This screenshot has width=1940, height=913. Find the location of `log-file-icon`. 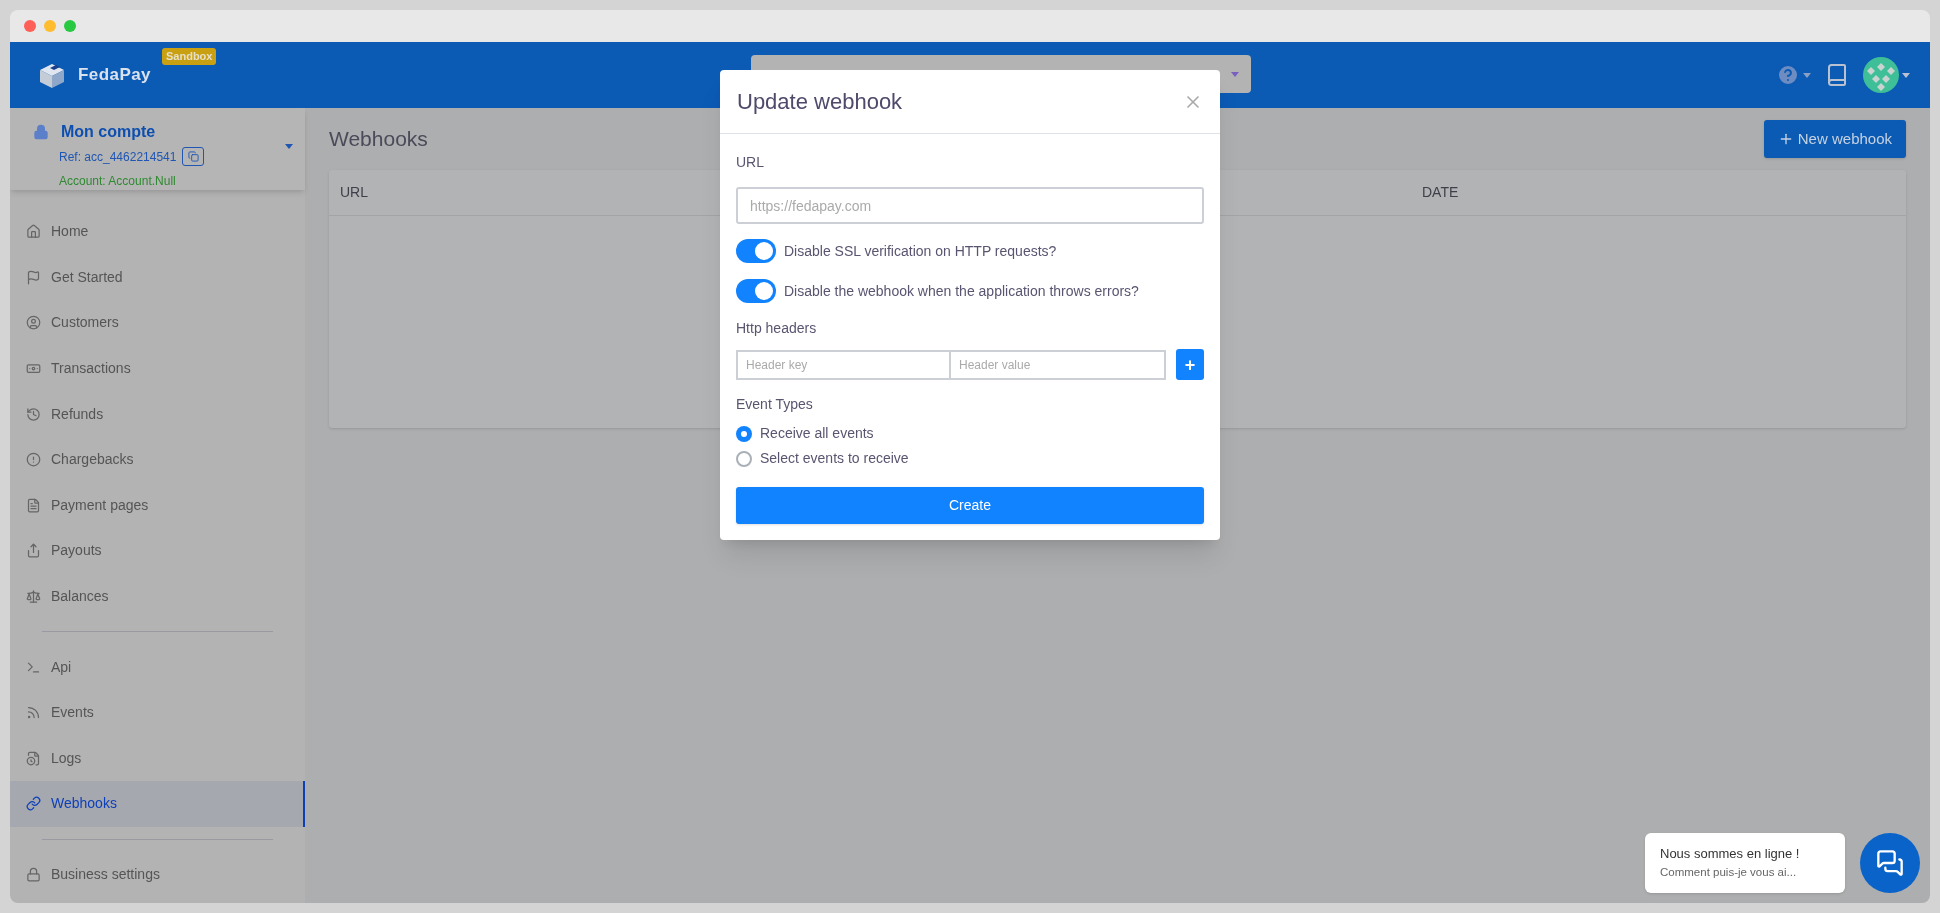

log-file-icon is located at coordinates (33, 758).